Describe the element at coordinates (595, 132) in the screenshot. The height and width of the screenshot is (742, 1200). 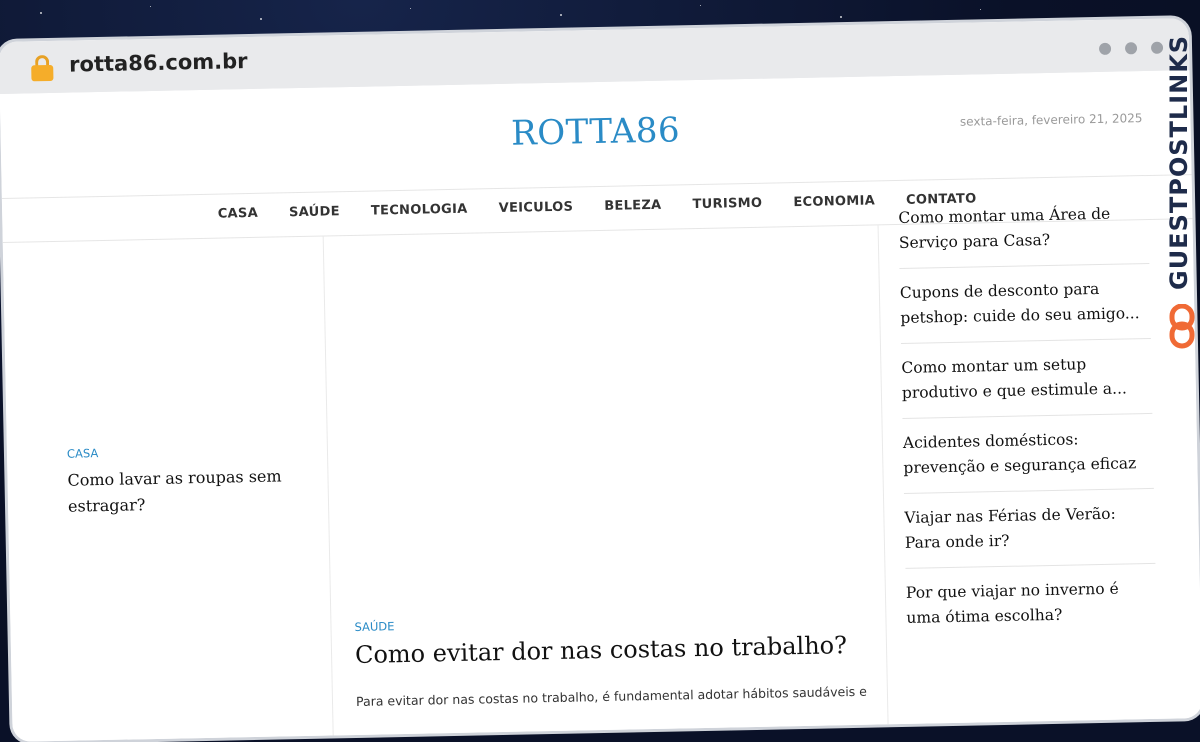
I see `site-logo: ROTTA86` at that location.